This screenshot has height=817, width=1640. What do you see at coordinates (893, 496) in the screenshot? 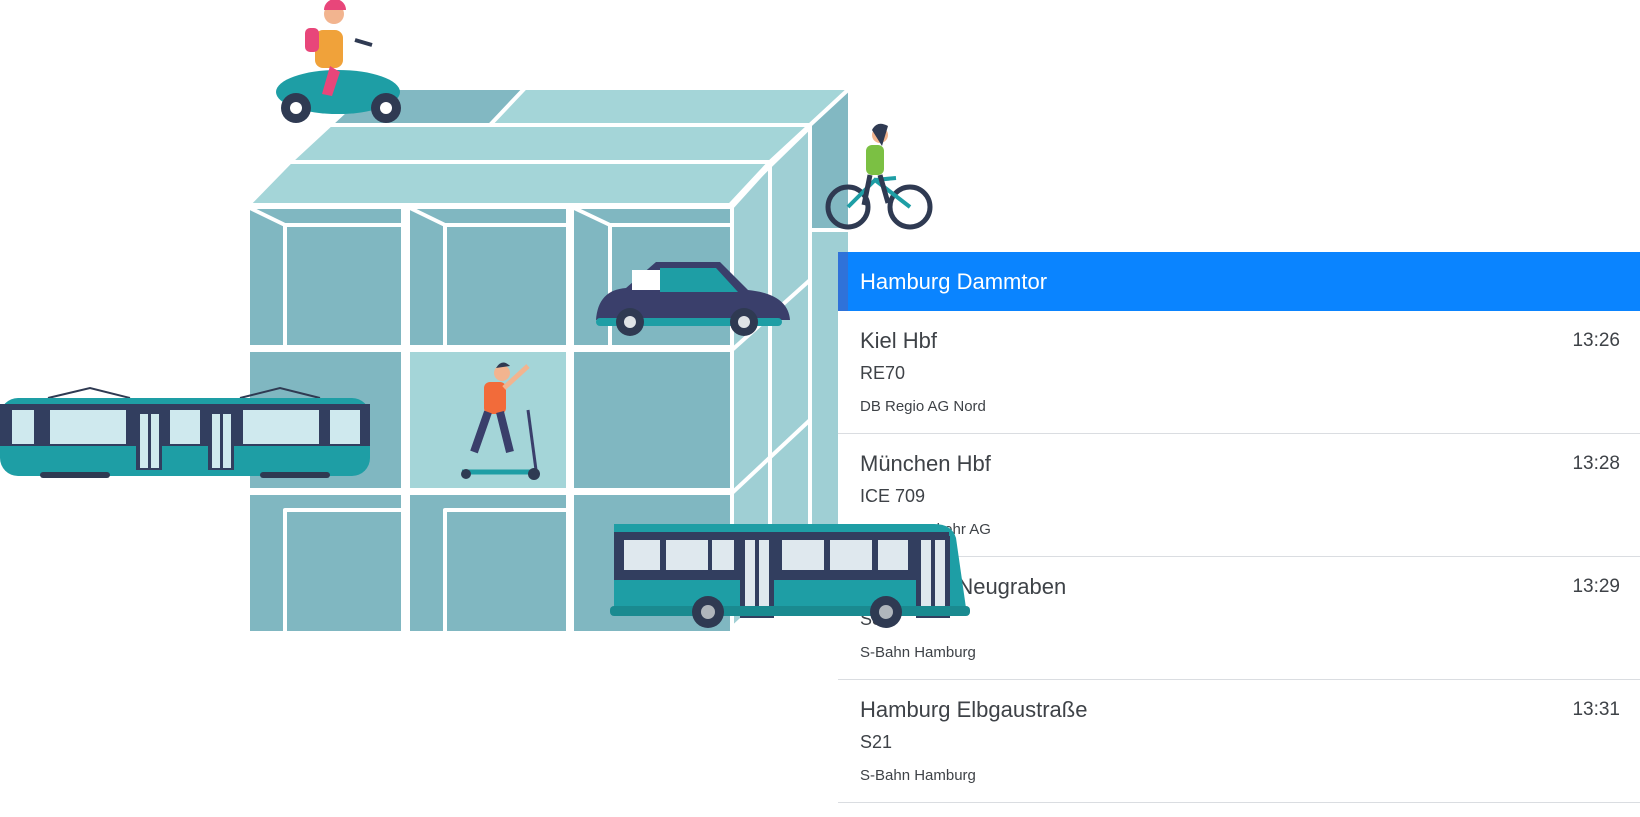
I see `departure-line: ICE 709` at bounding box center [893, 496].